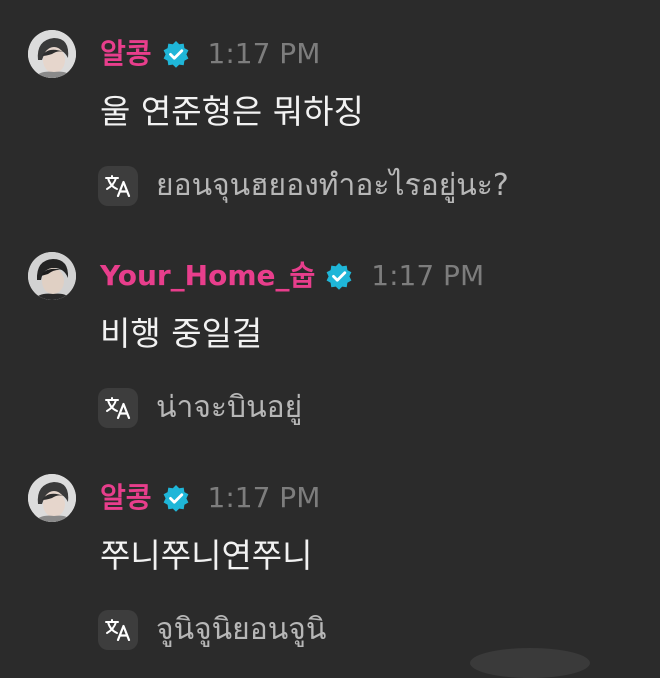  Describe the element at coordinates (530, 663) in the screenshot. I see `scroll-to-bottom-button` at that location.